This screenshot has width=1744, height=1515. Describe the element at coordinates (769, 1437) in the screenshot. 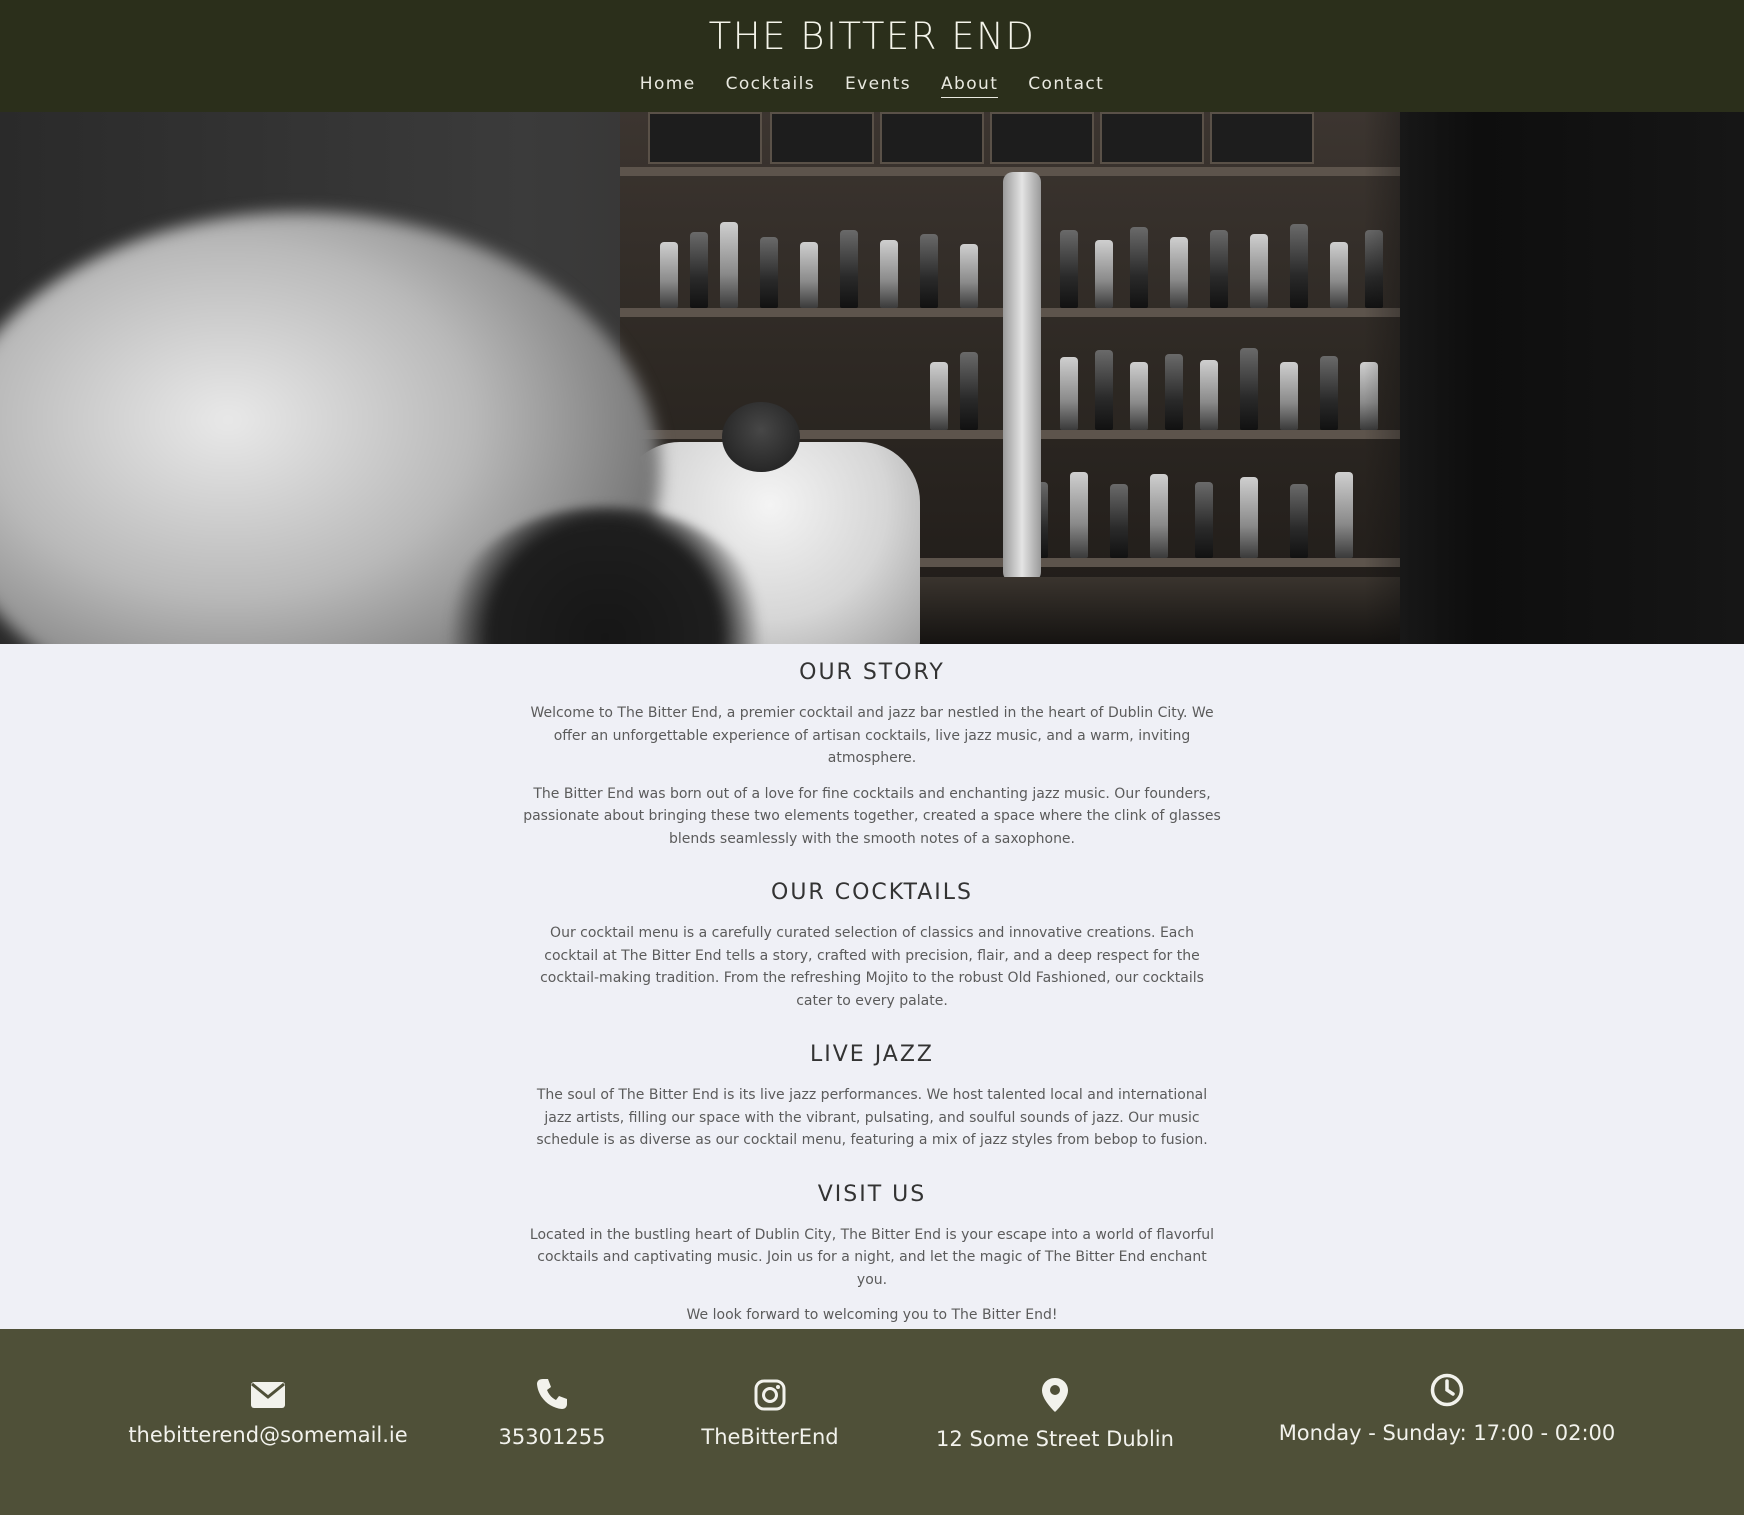

I see `footer-instagram-text: TheBitterEnd` at that location.